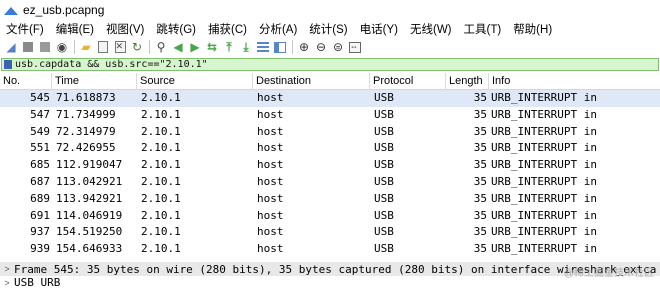 The width and height of the screenshot is (660, 288). Describe the element at coordinates (86, 97) in the screenshot. I see `packet-cell-time: 71.618873` at that location.